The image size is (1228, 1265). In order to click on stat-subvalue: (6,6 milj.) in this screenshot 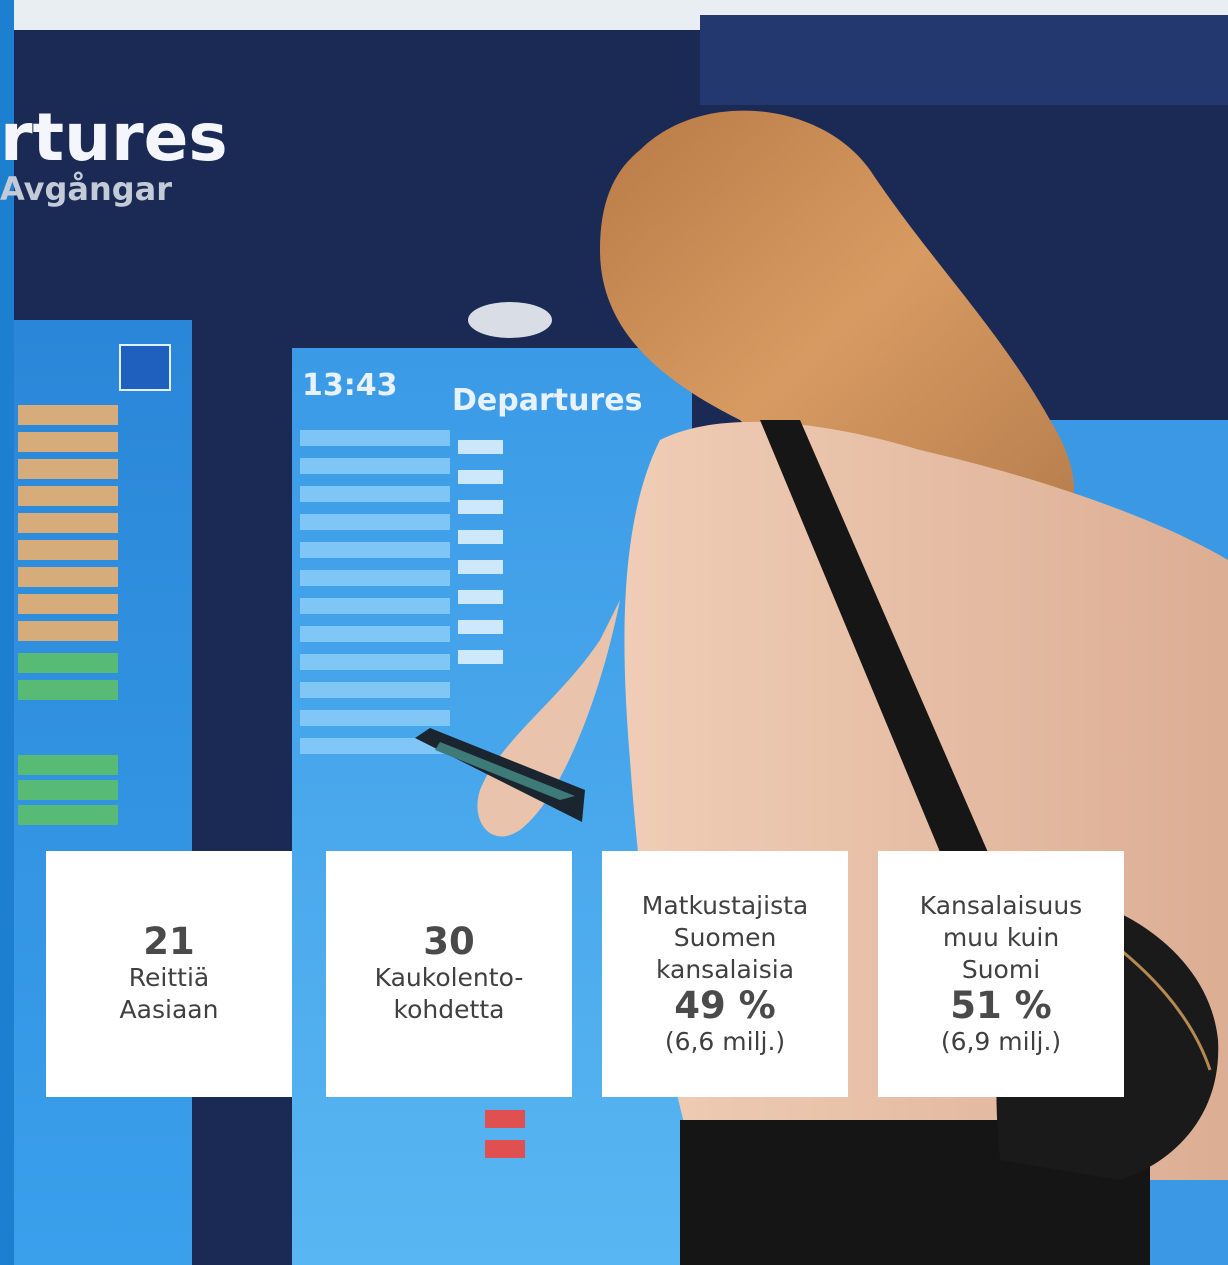, I will do `click(725, 1041)`.